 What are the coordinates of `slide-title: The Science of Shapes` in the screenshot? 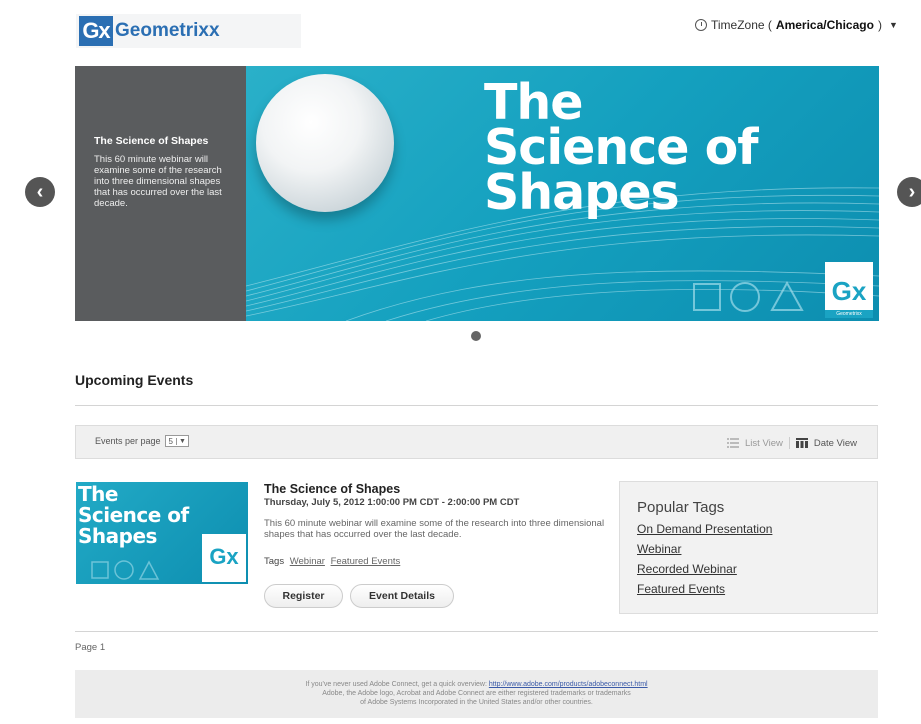 It's located at (151, 141).